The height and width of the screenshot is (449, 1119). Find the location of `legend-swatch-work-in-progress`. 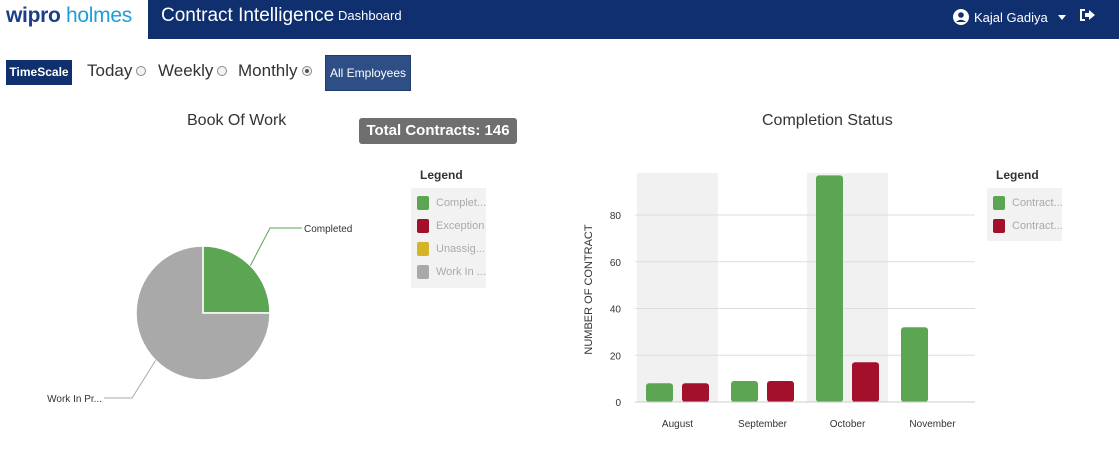

legend-swatch-work-in-progress is located at coordinates (423, 272).